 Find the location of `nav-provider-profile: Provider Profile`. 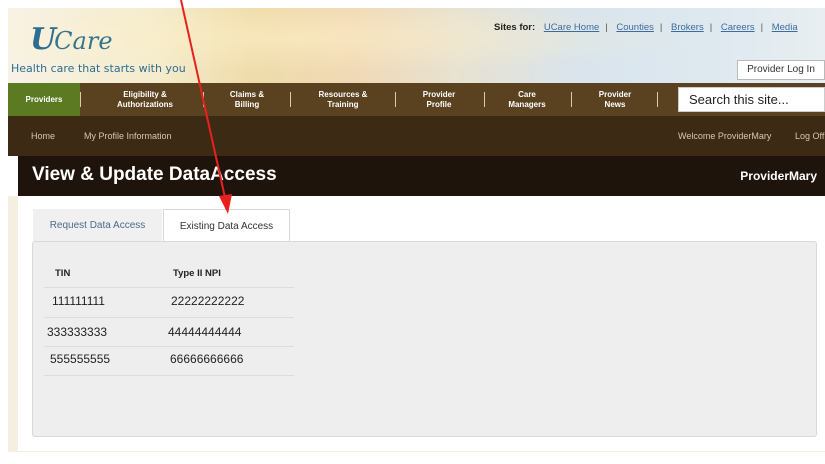

nav-provider-profile: Provider Profile is located at coordinates (439, 99).